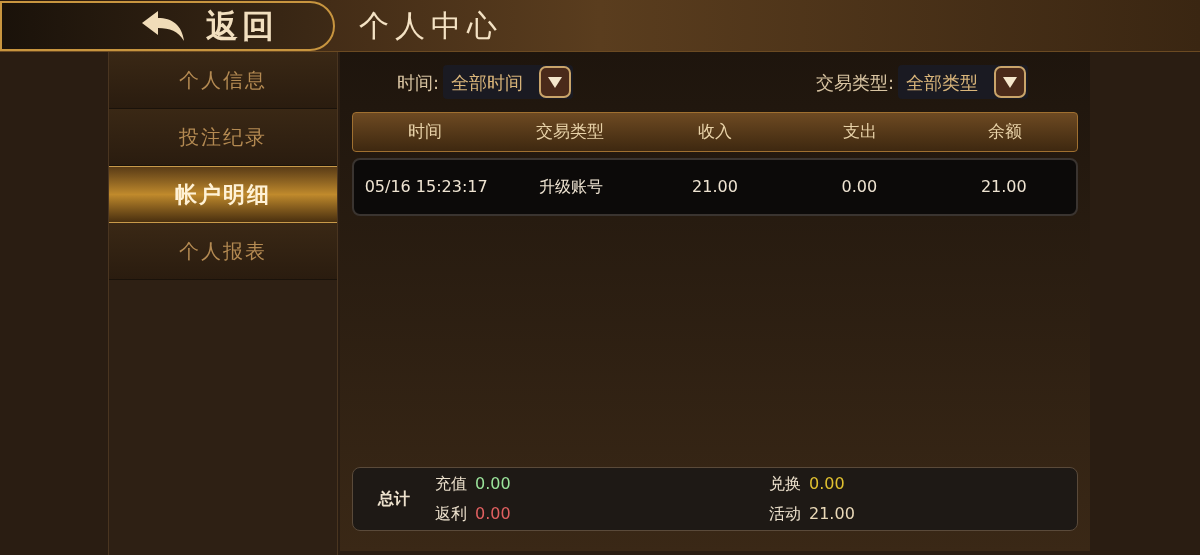 Image resolution: width=1200 pixels, height=555 pixels. What do you see at coordinates (425, 132) in the screenshot?
I see `column-header: 时间` at bounding box center [425, 132].